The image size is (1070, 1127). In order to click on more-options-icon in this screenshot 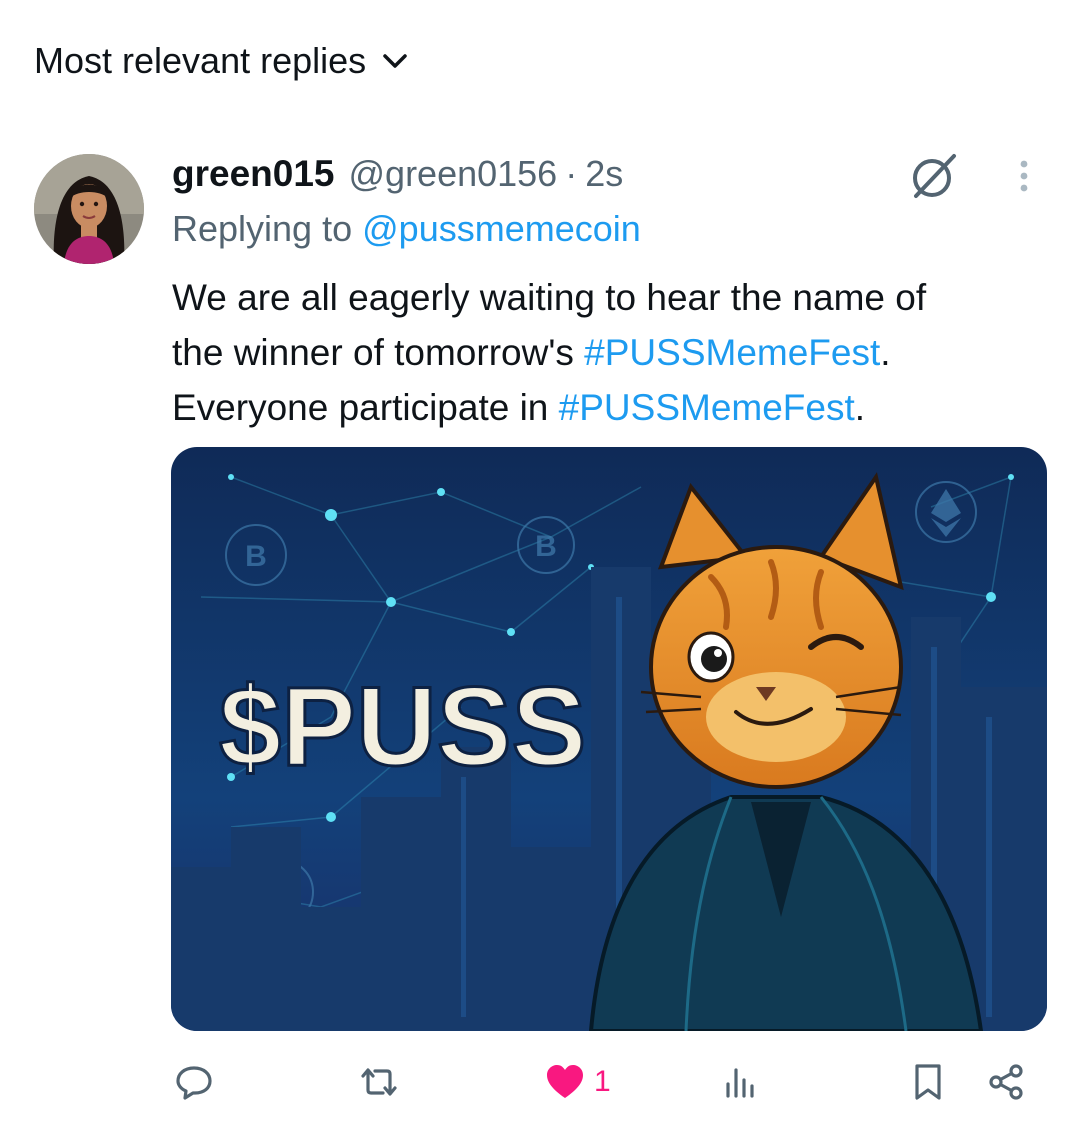, I will do `click(1024, 178)`.